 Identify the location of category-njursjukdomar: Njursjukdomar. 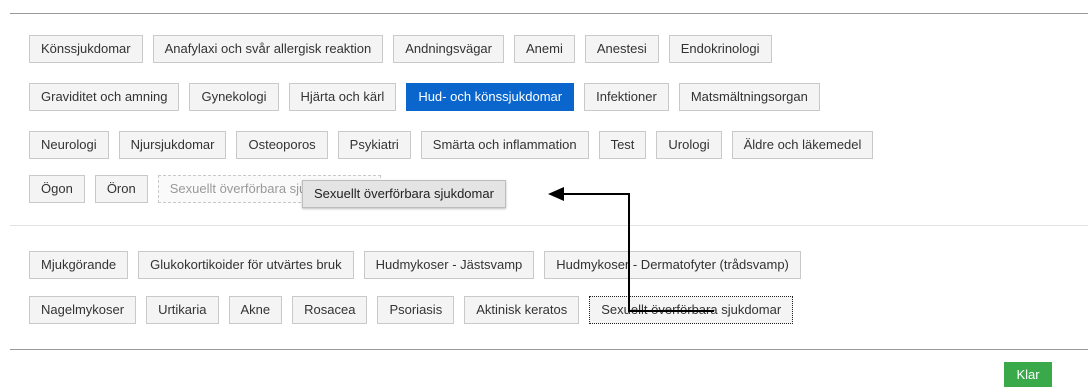
(172, 145).